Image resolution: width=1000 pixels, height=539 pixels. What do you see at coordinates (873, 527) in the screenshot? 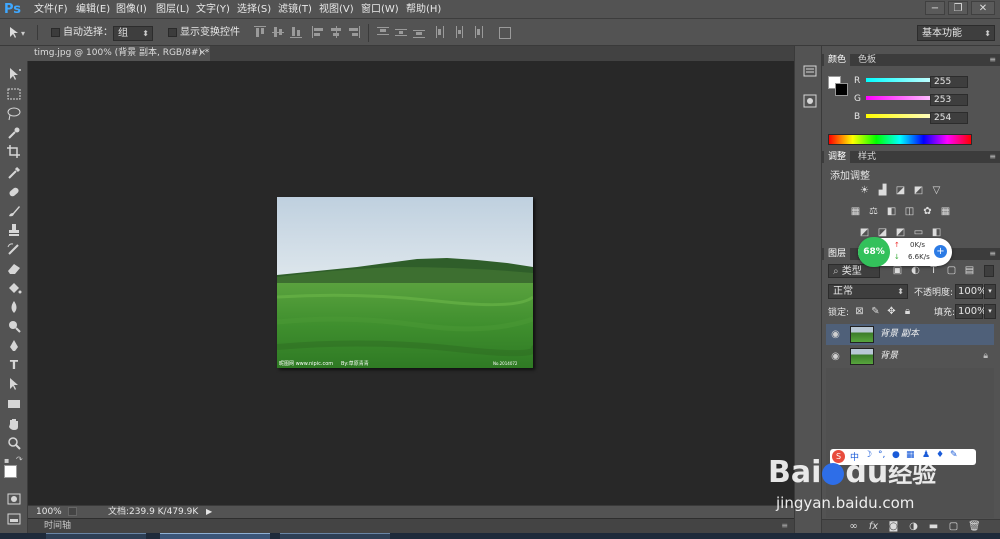
I see `layer-style-icon: fx` at bounding box center [873, 527].